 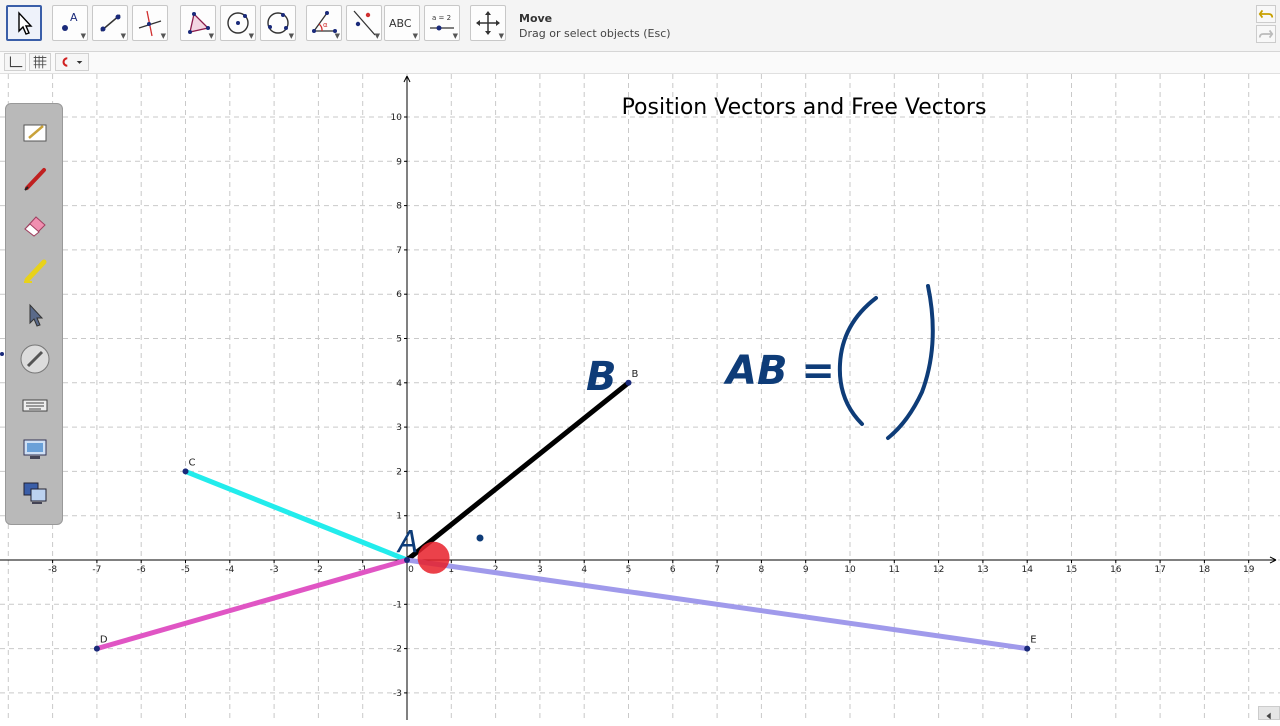 I want to click on highlighter-icon, so click(x=35, y=271).